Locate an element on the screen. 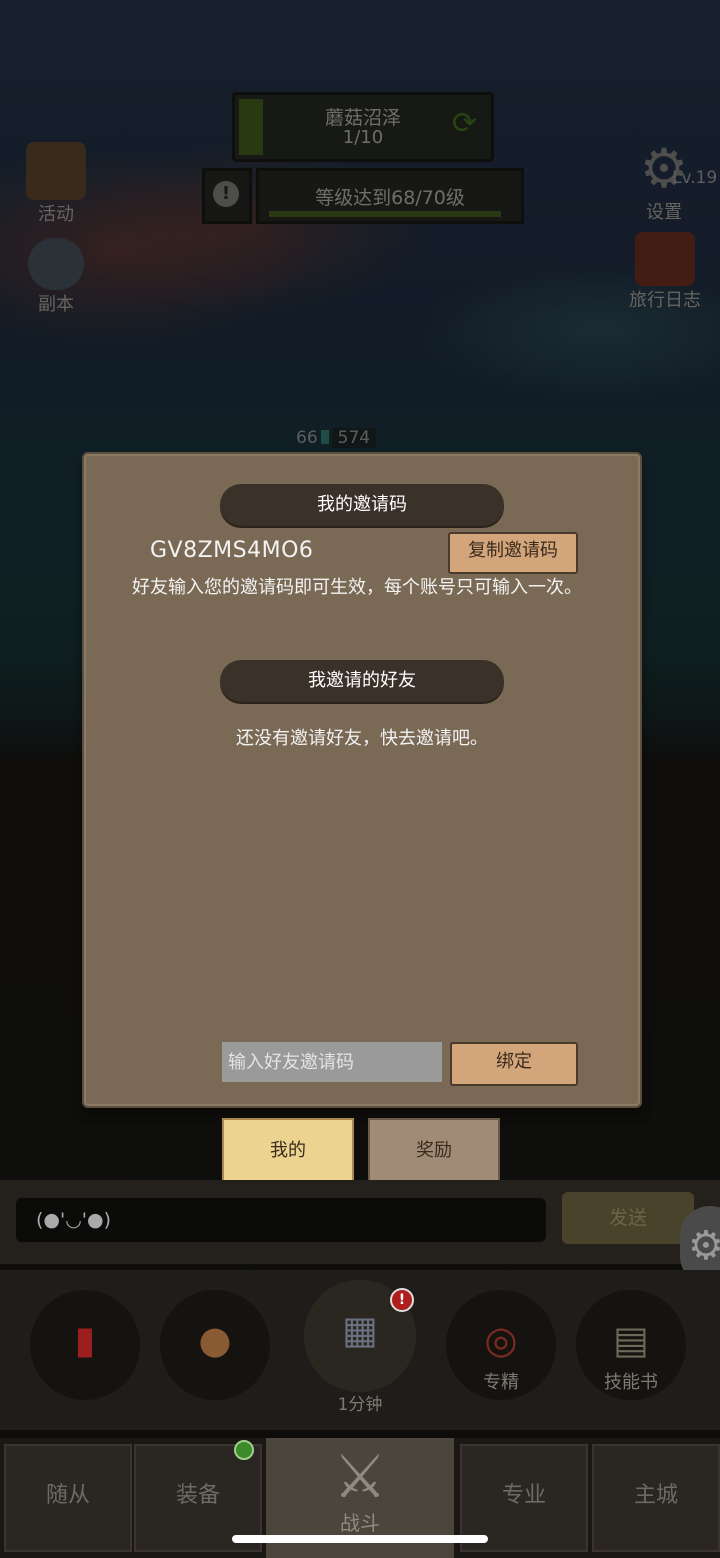 The image size is (720, 1558). send-button: 发送 is located at coordinates (628, 1218).